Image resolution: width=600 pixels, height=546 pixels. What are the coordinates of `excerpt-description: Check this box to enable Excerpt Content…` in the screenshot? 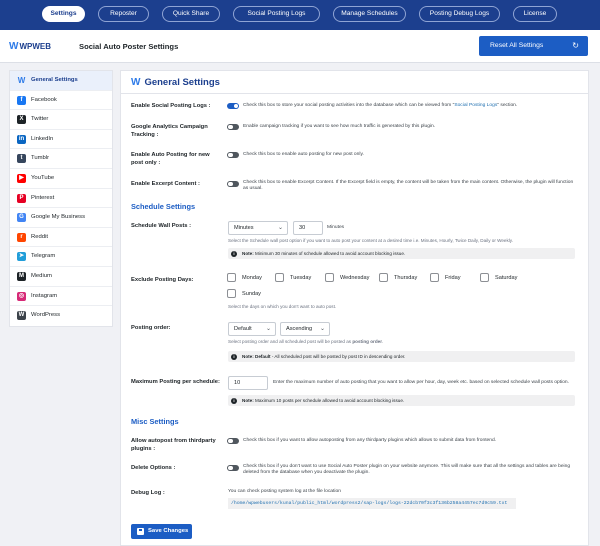 It's located at (408, 186).